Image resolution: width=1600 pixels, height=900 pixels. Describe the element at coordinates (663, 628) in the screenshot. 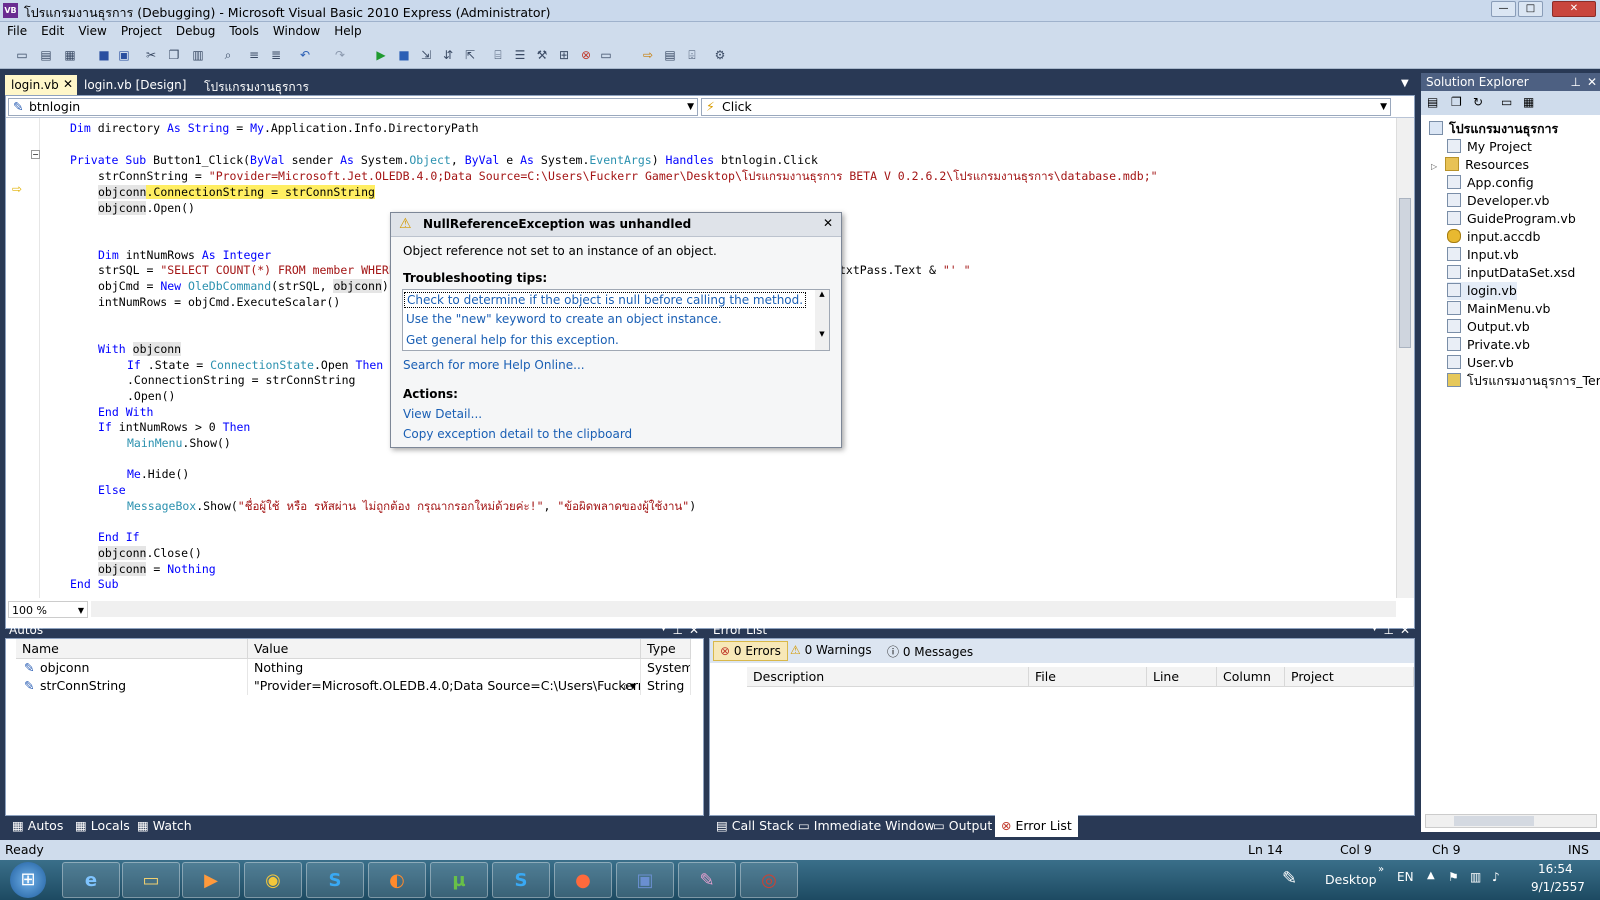

I see `chevron-down-icon: ▼` at that location.